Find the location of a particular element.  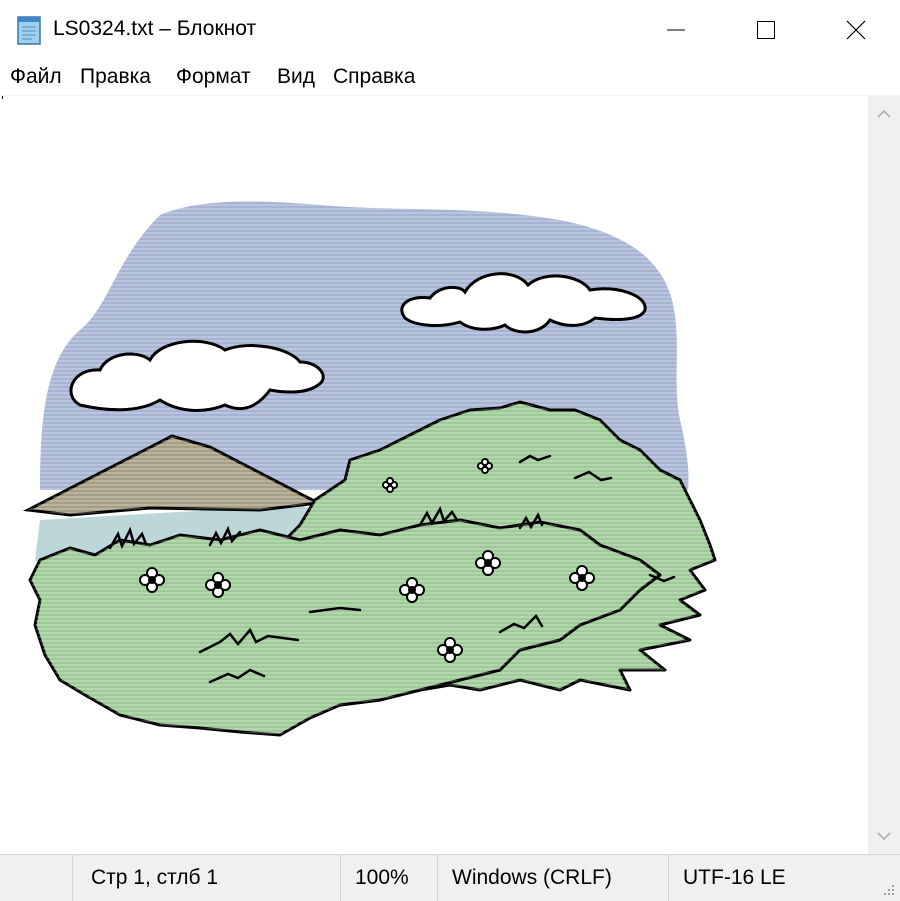

chevron-down-icon is located at coordinates (884, 836).